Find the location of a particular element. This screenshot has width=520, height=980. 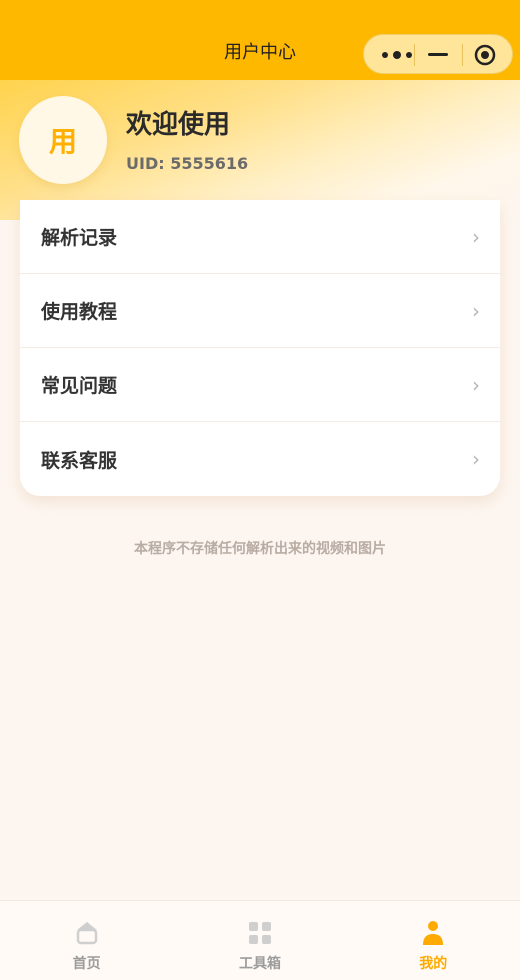

menu-item-label: 联系客服 is located at coordinates (79, 460).